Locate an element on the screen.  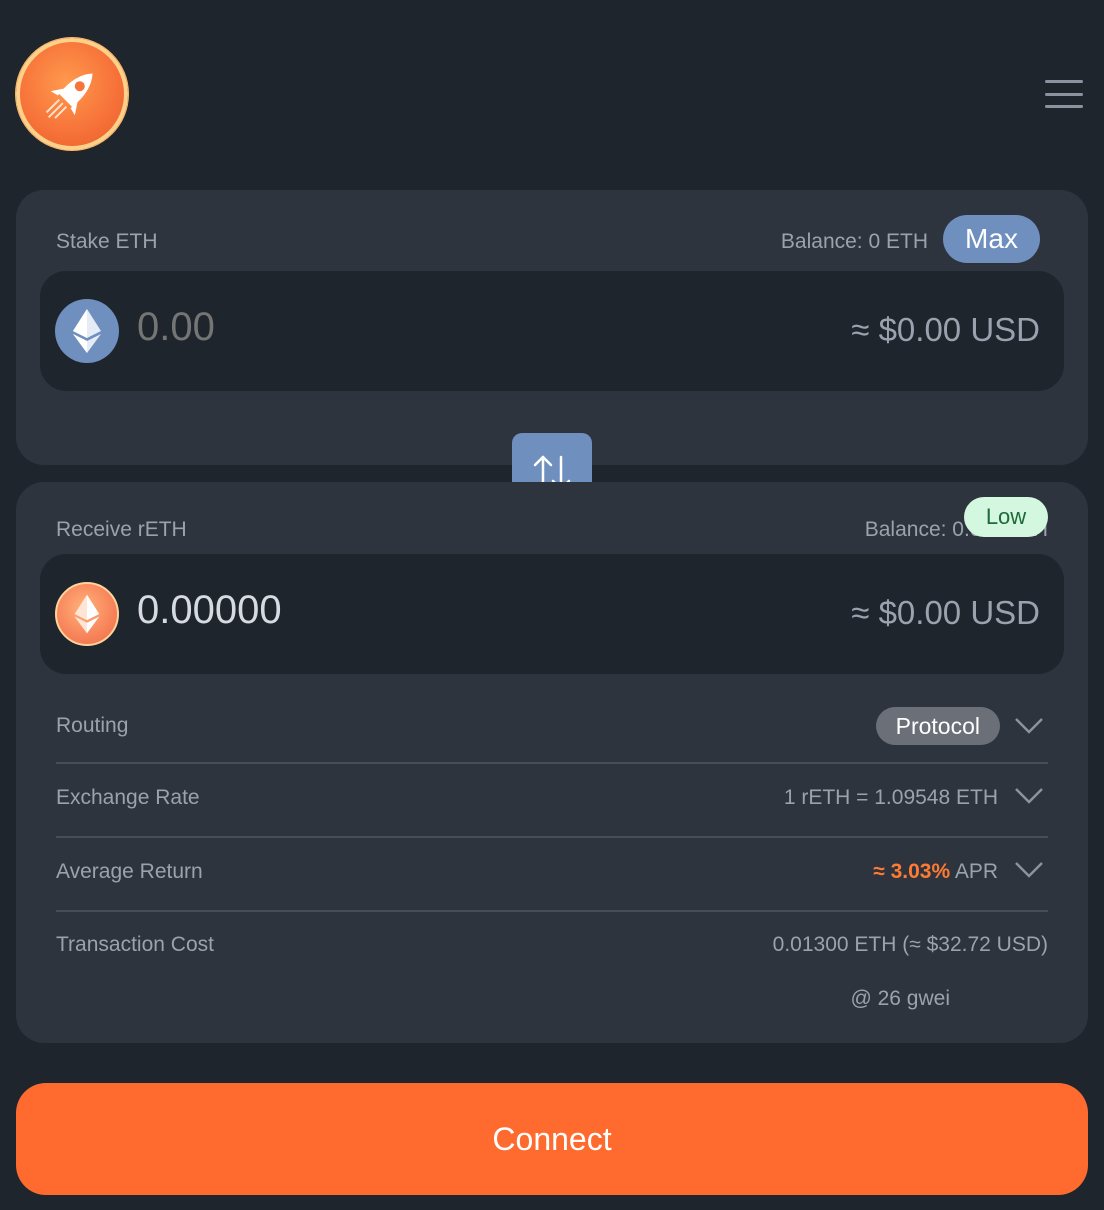
transaction-cost-value: 0.01300 ETH (≈ $32.72 USD) is located at coordinates (910, 944).